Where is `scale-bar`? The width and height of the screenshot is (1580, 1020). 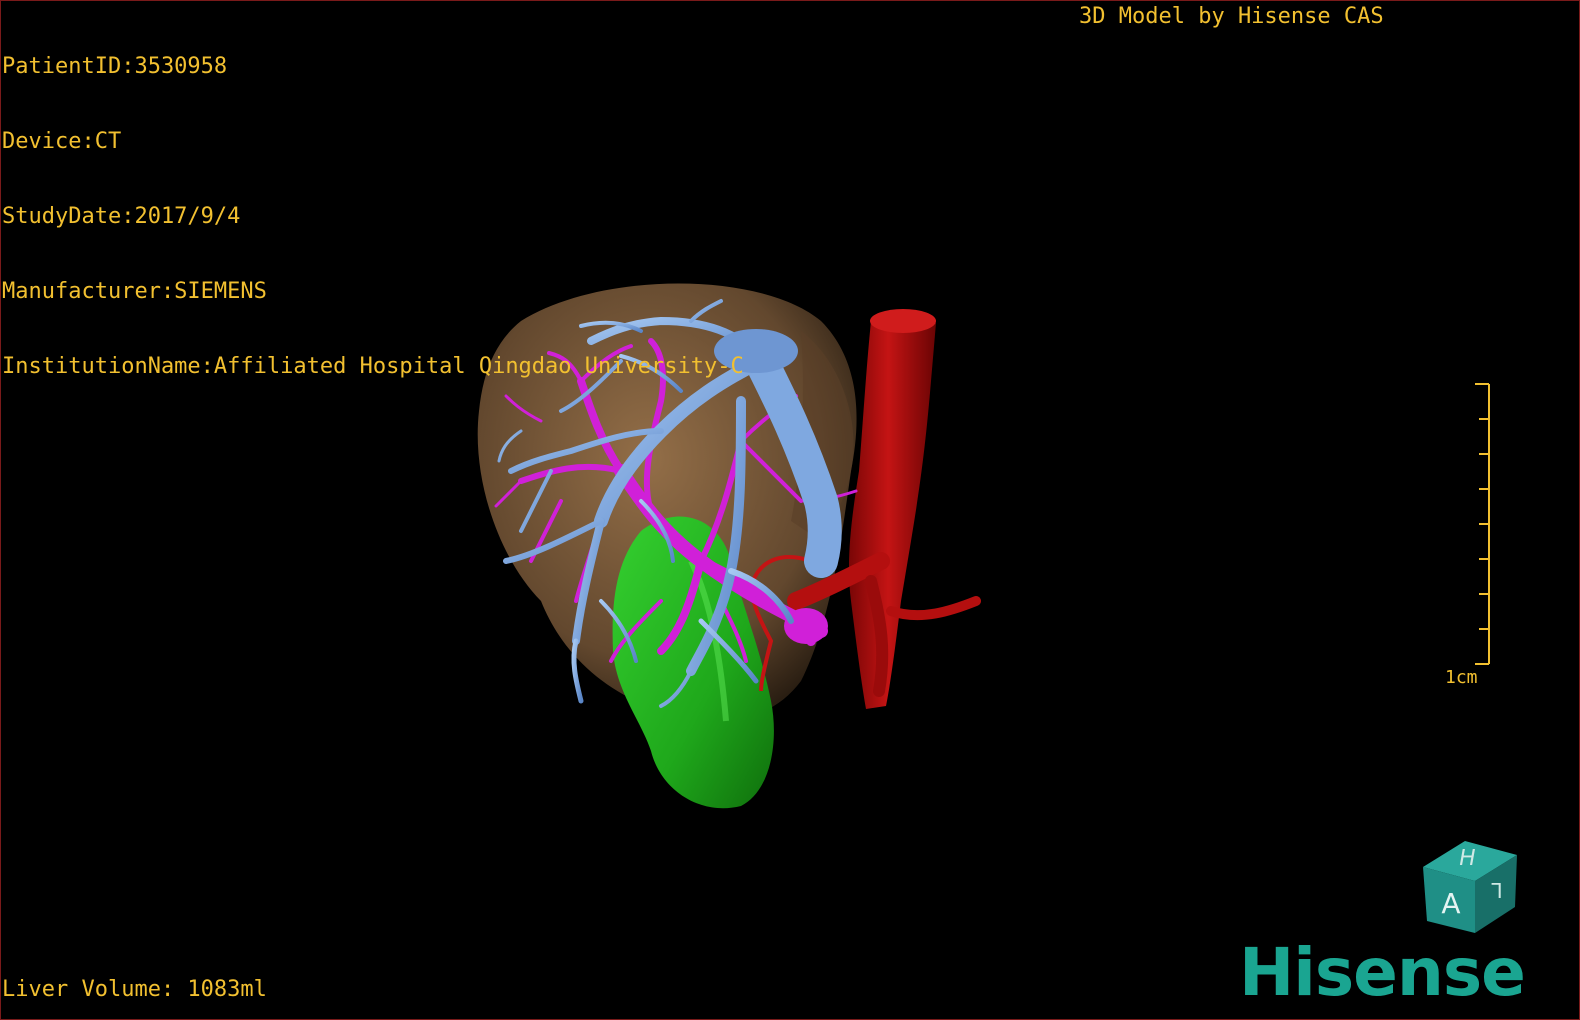 scale-bar is located at coordinates (1482, 524).